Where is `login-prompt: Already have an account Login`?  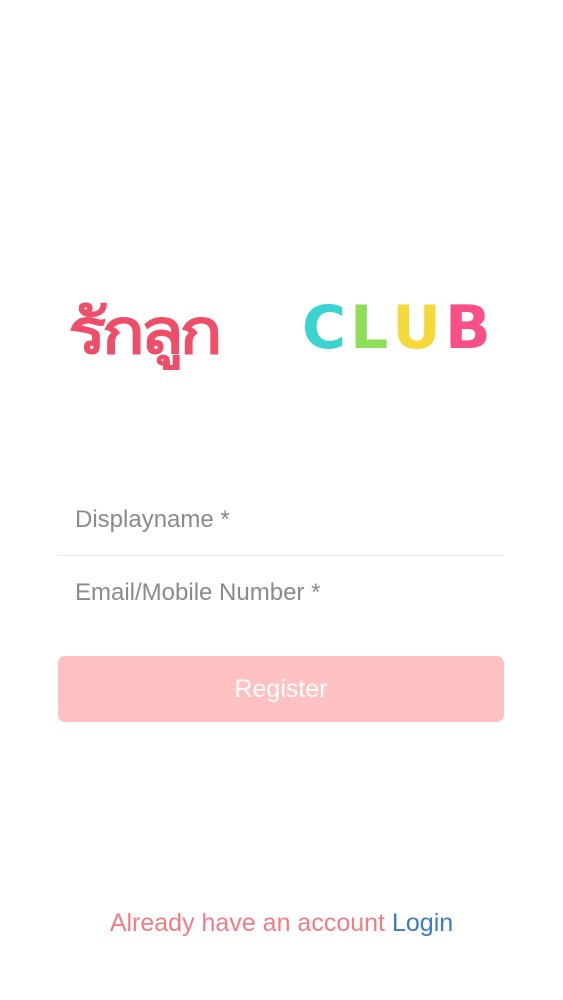 login-prompt: Already have an account Login is located at coordinates (281, 923).